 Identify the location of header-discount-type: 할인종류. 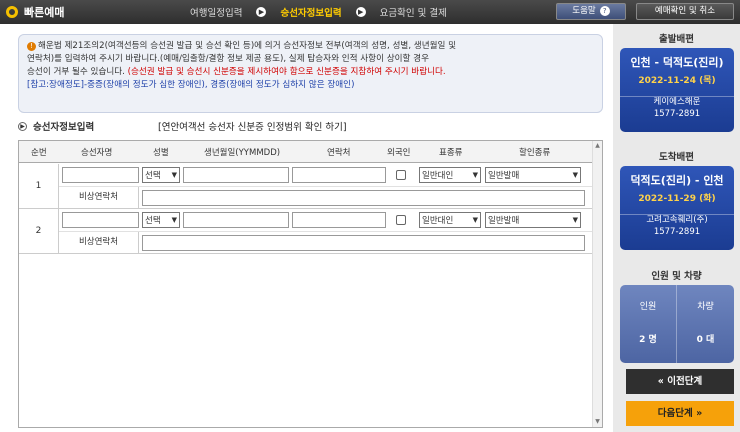
(535, 153).